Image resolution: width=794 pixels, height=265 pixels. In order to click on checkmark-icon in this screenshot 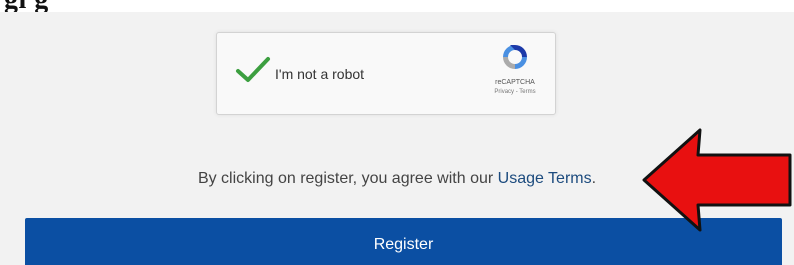, I will do `click(253, 69)`.